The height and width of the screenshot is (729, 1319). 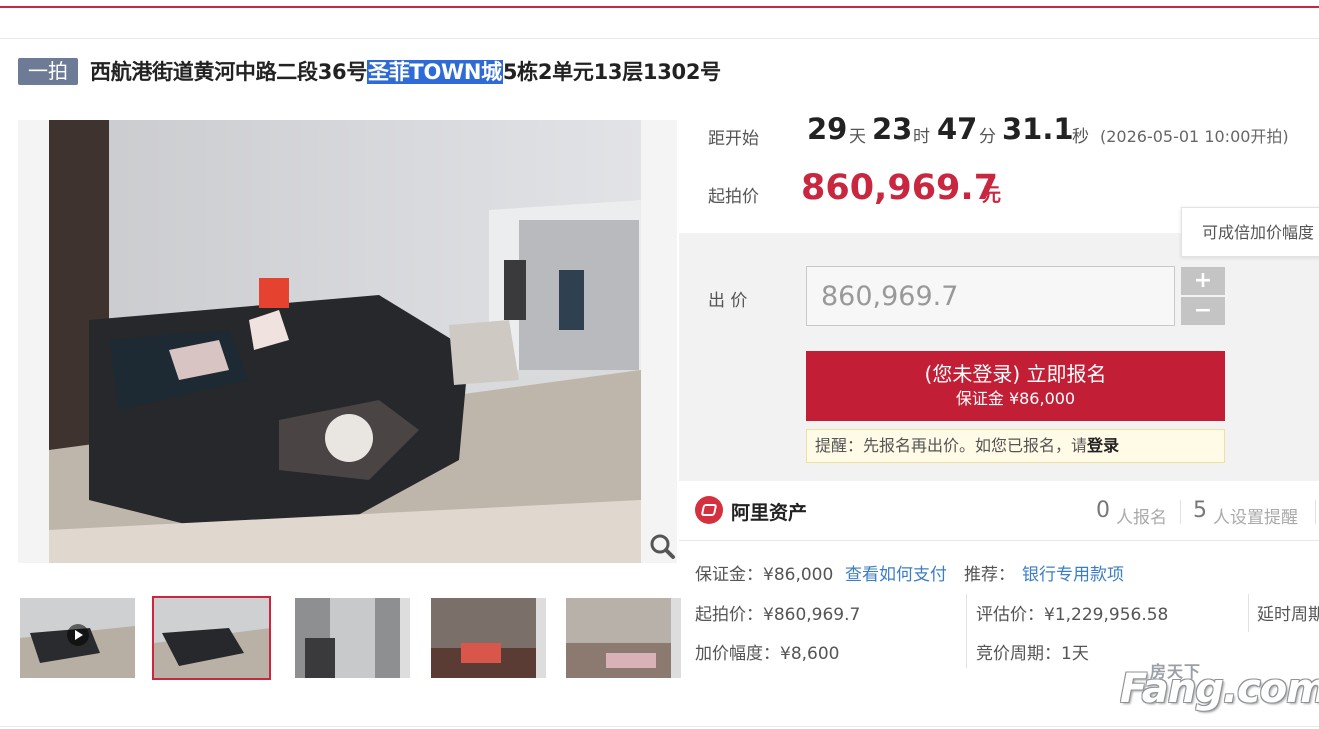 I want to click on countdown-seconds-unit: 秒, so click(x=1080, y=137).